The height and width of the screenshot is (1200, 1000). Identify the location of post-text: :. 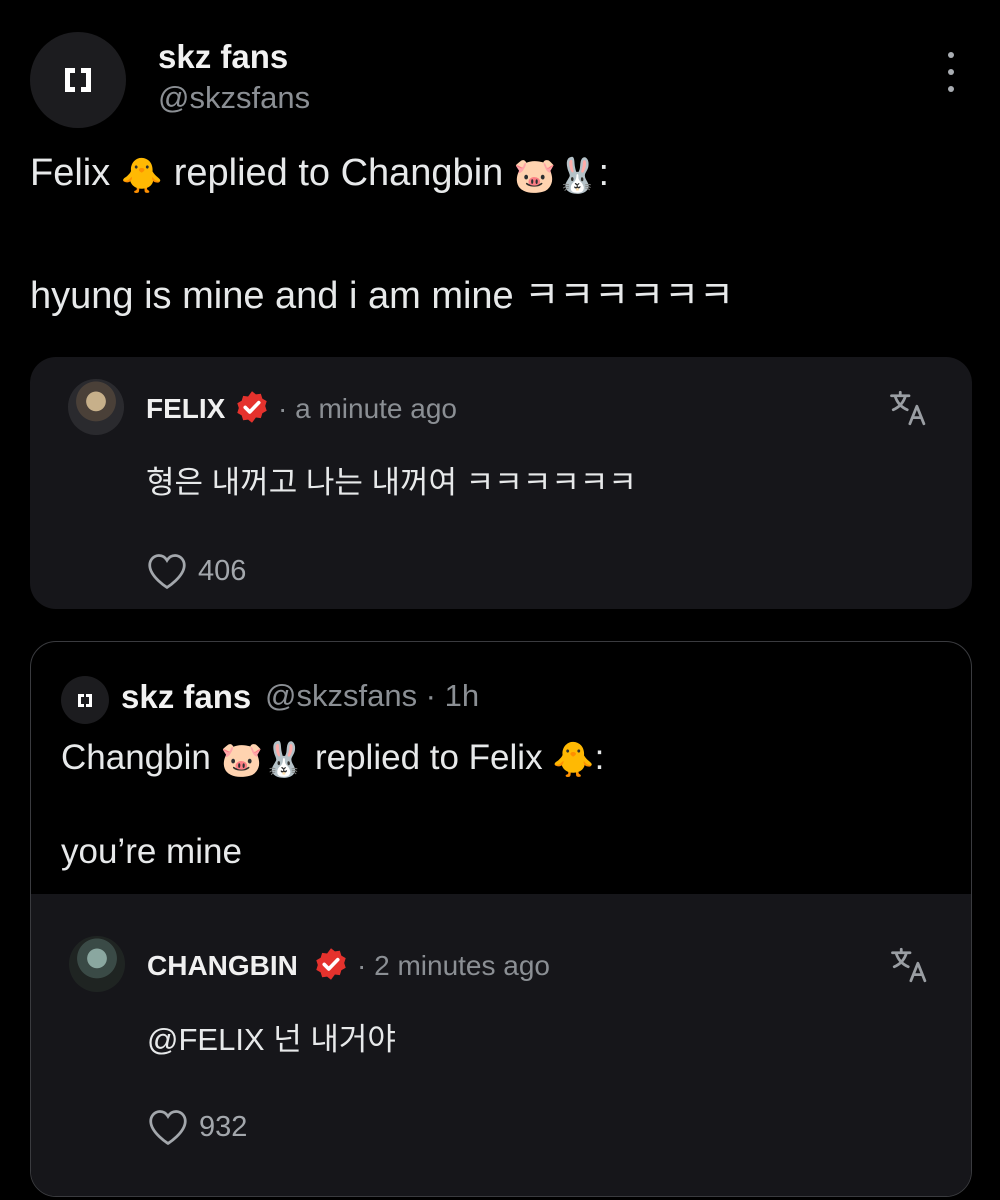
(604, 173).